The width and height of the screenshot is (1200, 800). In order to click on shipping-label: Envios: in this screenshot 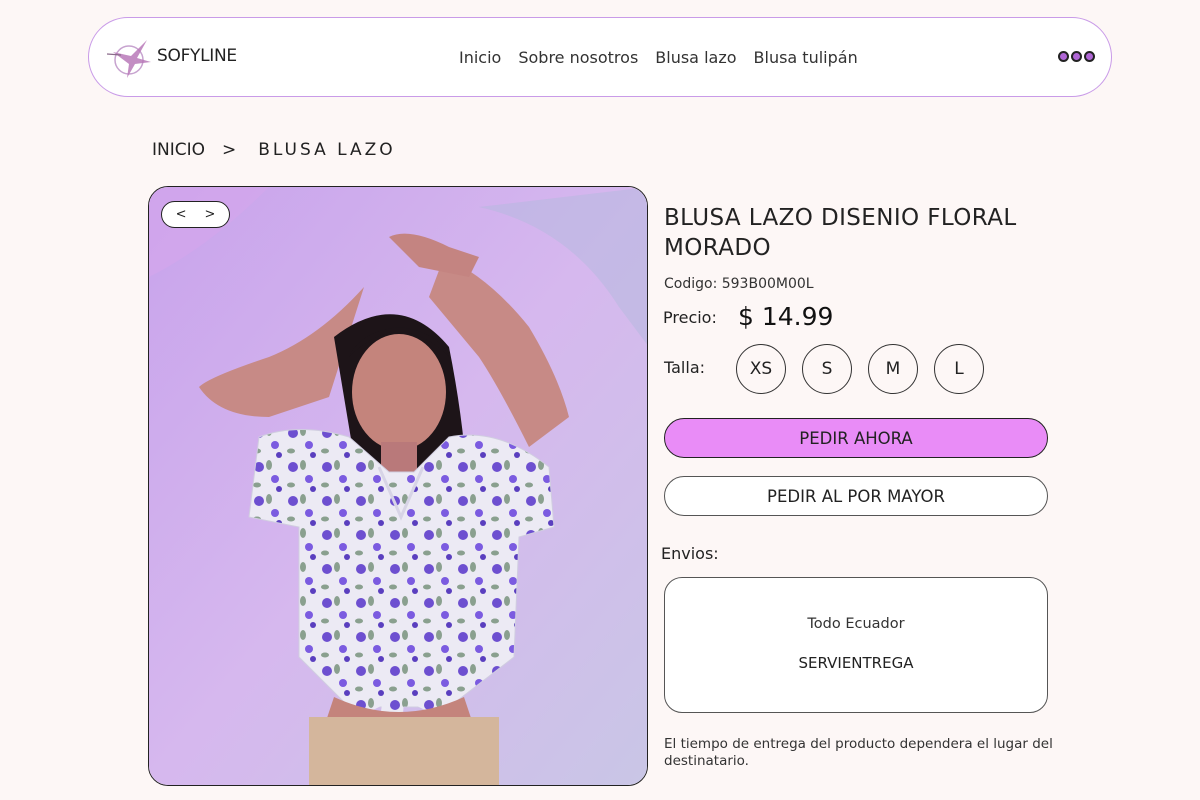, I will do `click(690, 553)`.